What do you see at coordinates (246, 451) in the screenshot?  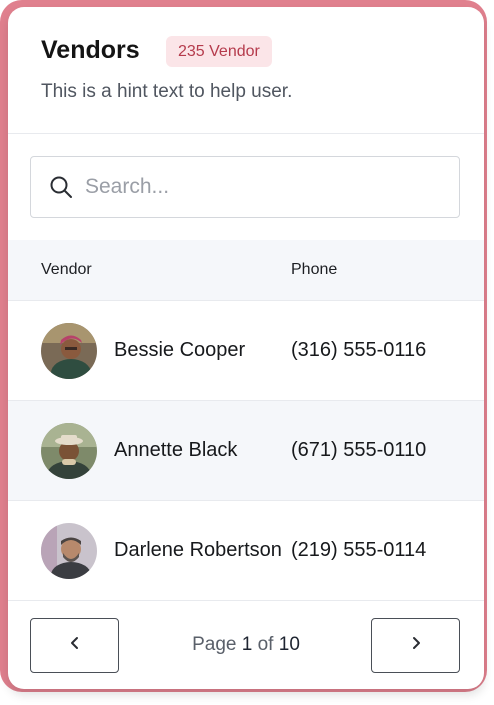 I see `table-row: Annette Black (671) 555-0110` at bounding box center [246, 451].